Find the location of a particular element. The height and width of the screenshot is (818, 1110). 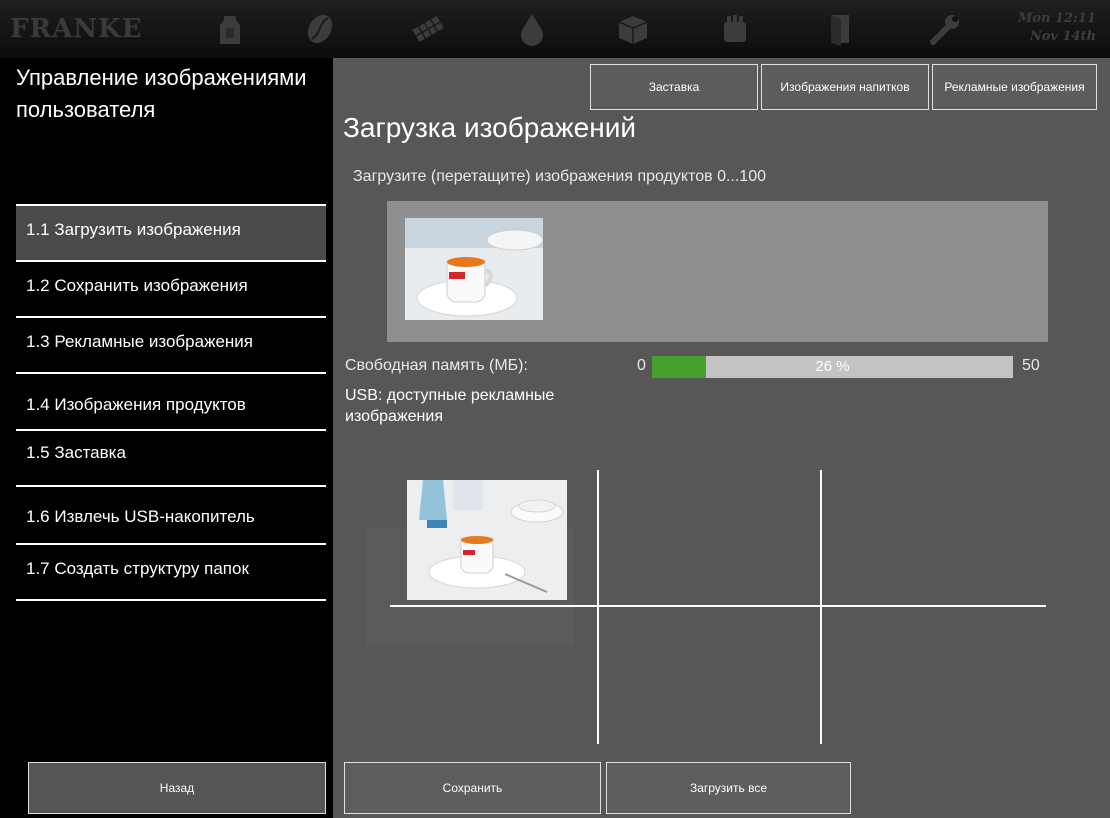

clock-time: Mon 12:11 is located at coordinates (1056, 18).